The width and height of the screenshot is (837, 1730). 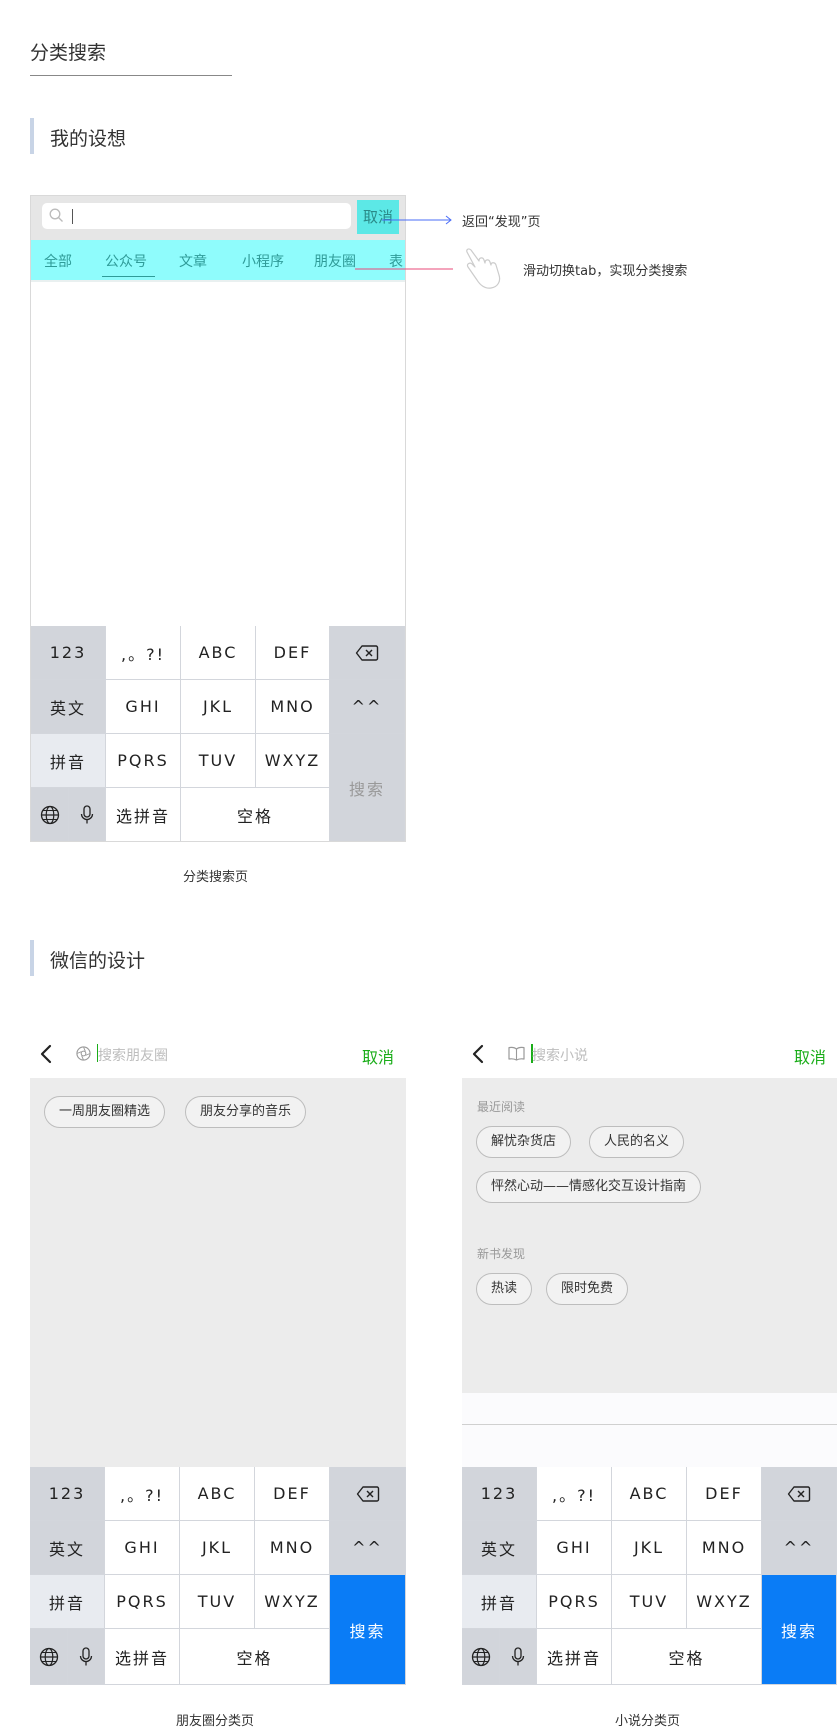 I want to click on chip-weekly-picks: 一周朋友圈精选, so click(x=105, y=1112).